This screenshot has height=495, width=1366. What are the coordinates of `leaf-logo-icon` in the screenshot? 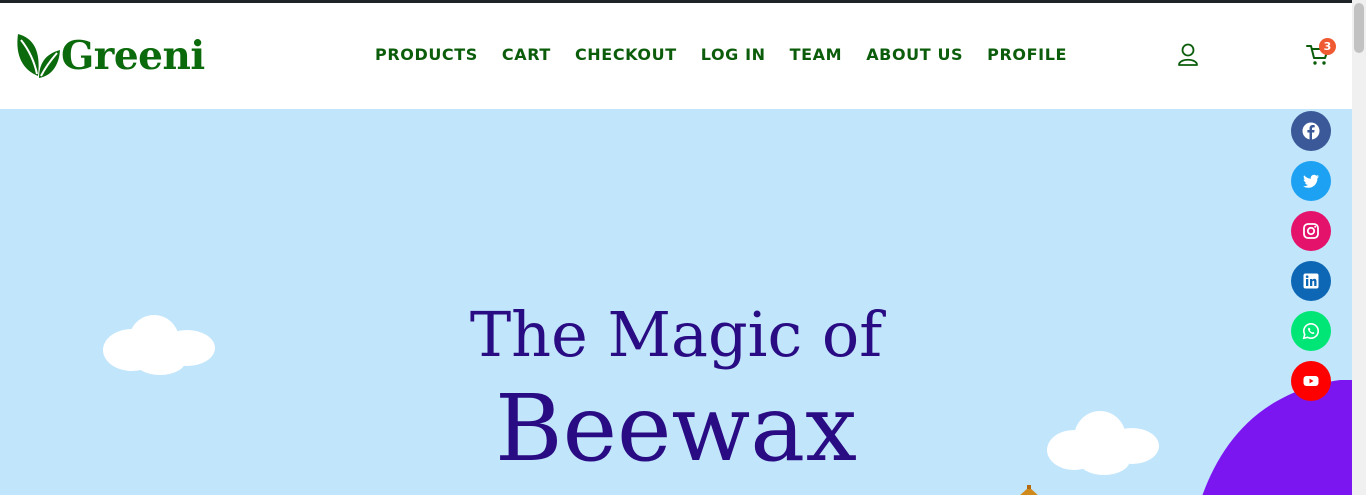 It's located at (38, 56).